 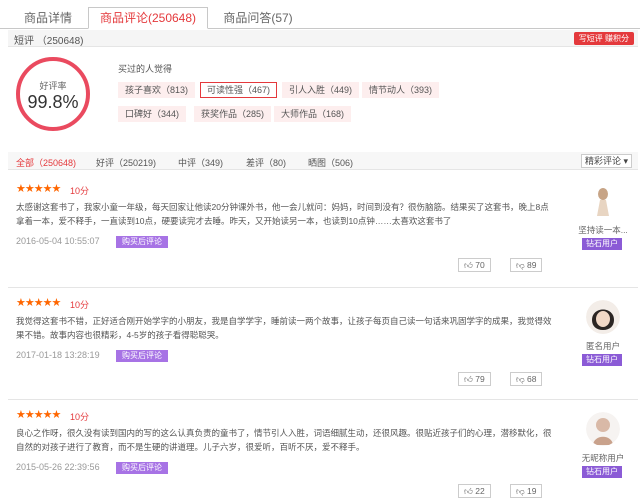 I want to click on dislike-button: 👎︎ 68, so click(x=526, y=379).